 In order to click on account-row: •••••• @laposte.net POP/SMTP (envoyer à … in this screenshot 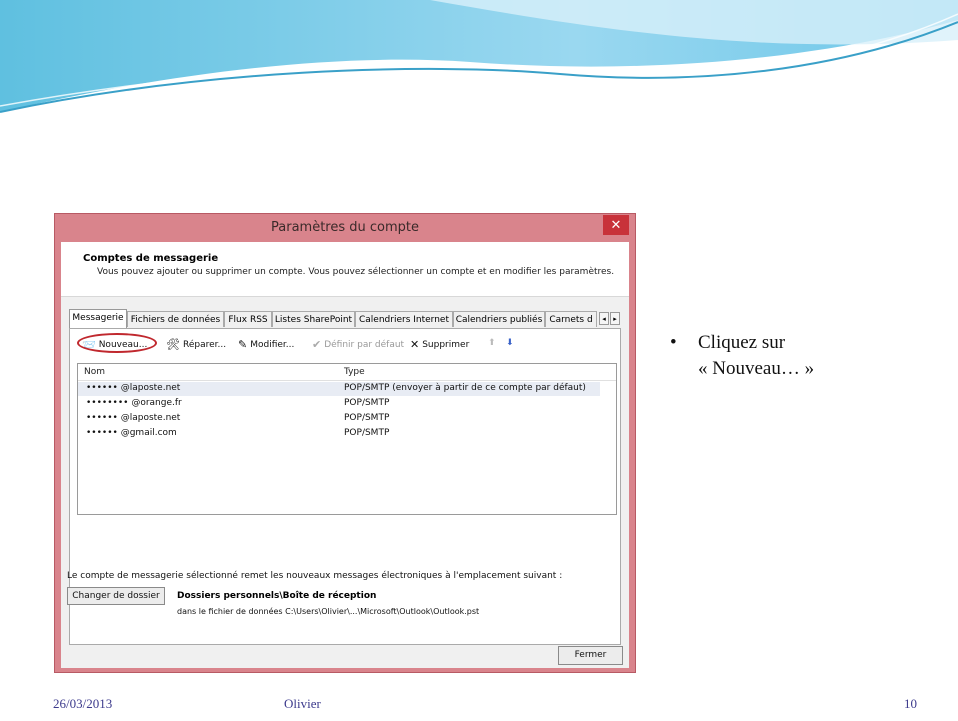, I will do `click(339, 389)`.